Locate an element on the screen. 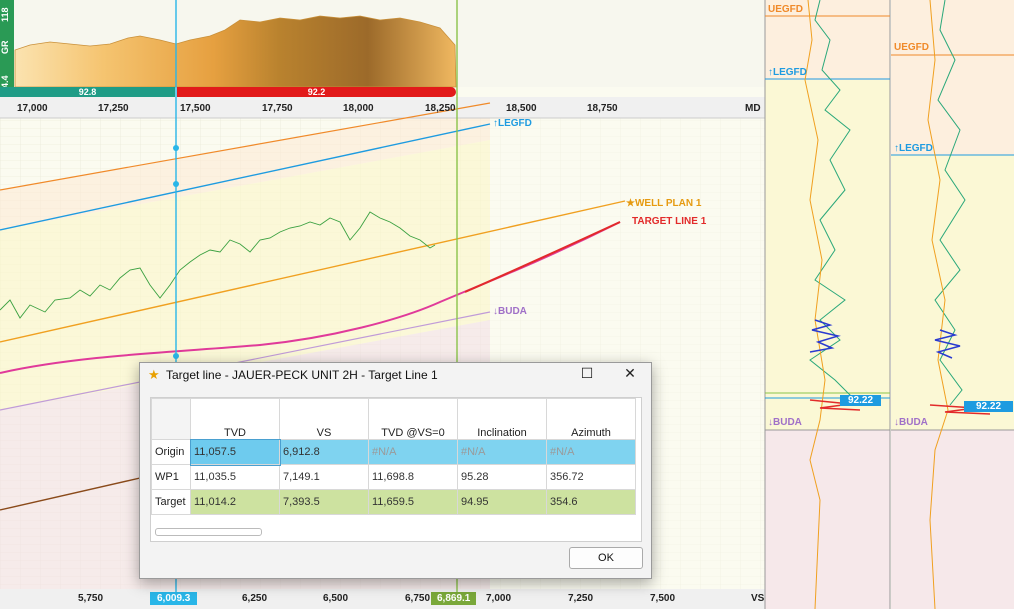 Image resolution: width=1014 pixels, height=609 pixels. vs-tick: 6,250 is located at coordinates (255, 598).